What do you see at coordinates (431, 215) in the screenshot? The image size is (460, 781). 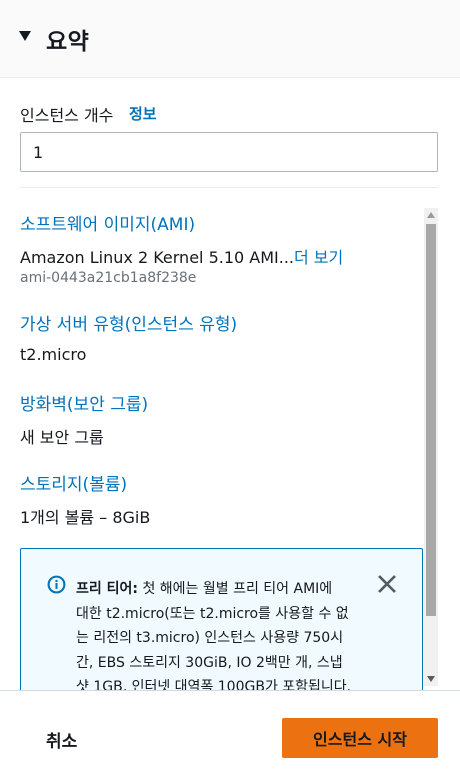 I see `scroll-up-arrow-icon` at bounding box center [431, 215].